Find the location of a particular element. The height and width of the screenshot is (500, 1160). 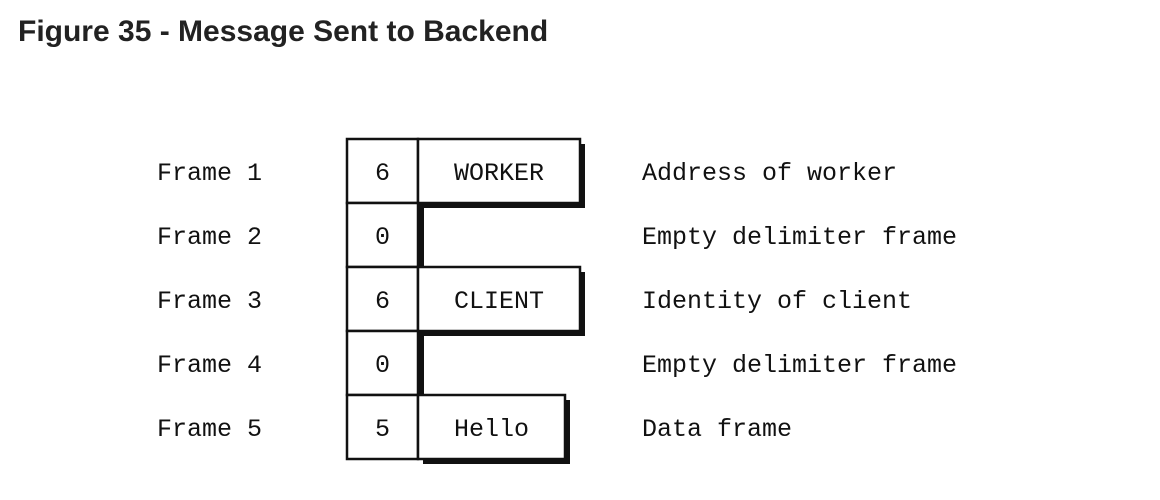

frame-row: Frame 4 0 Empty delimiter frame is located at coordinates (557, 363).